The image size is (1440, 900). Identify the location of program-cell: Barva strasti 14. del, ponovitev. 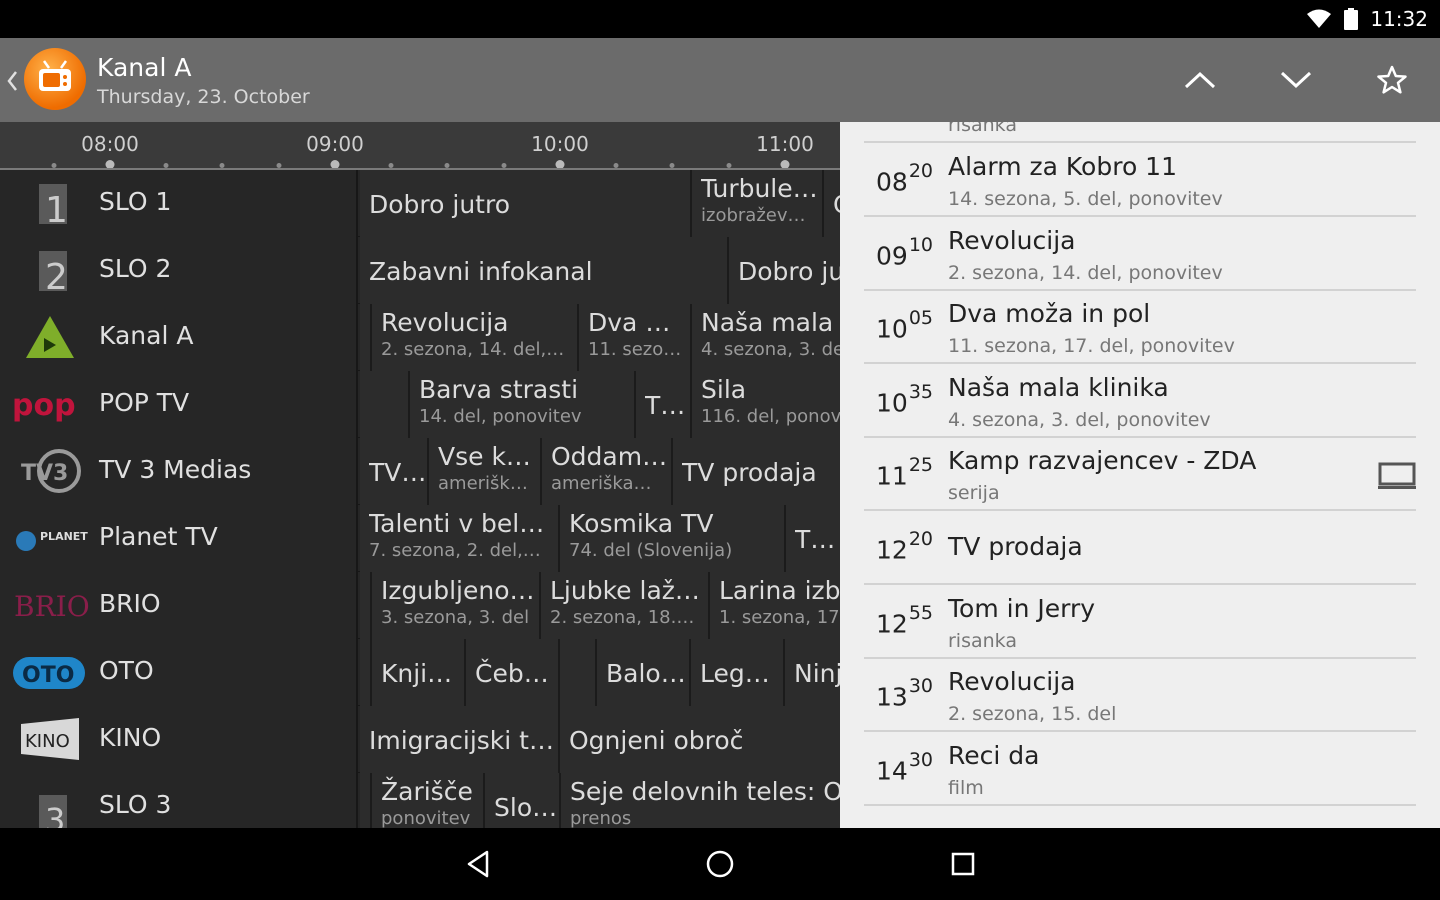
(523, 404).